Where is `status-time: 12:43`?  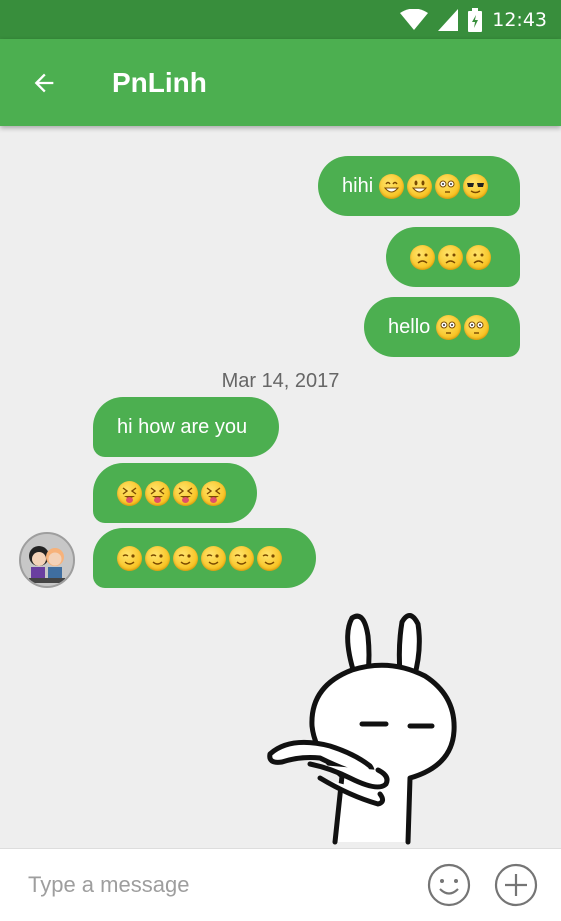
status-time: 12:43 is located at coordinates (519, 19).